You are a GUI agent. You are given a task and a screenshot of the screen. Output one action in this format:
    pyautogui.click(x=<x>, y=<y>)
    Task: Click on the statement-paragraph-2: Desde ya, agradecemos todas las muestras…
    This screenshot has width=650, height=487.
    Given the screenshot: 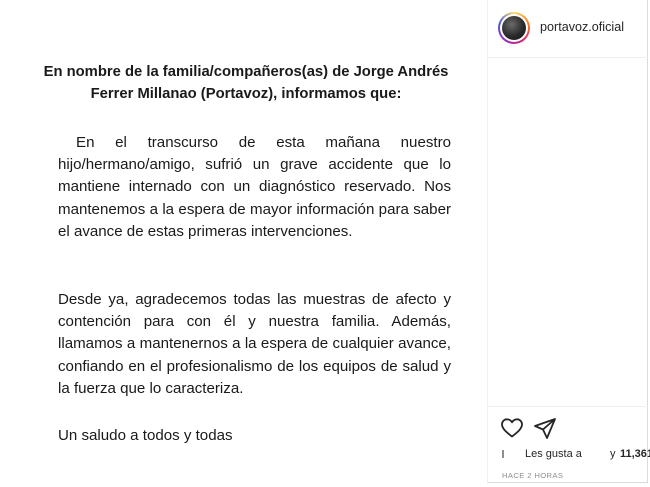 What is the action you would take?
    pyautogui.click(x=254, y=344)
    